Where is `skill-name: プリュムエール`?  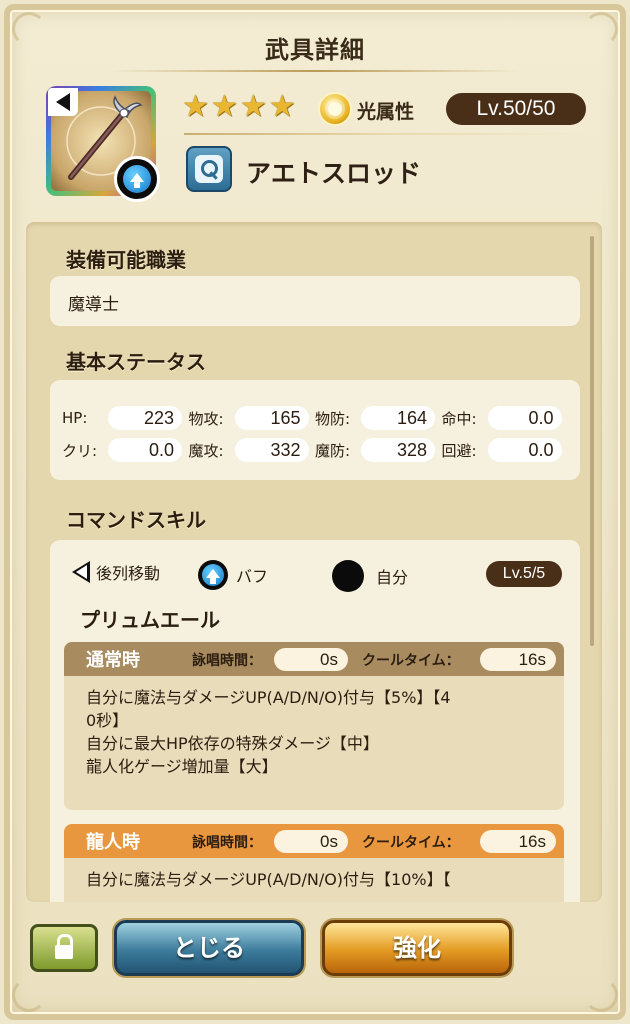 skill-name: プリュムエール is located at coordinates (150, 620).